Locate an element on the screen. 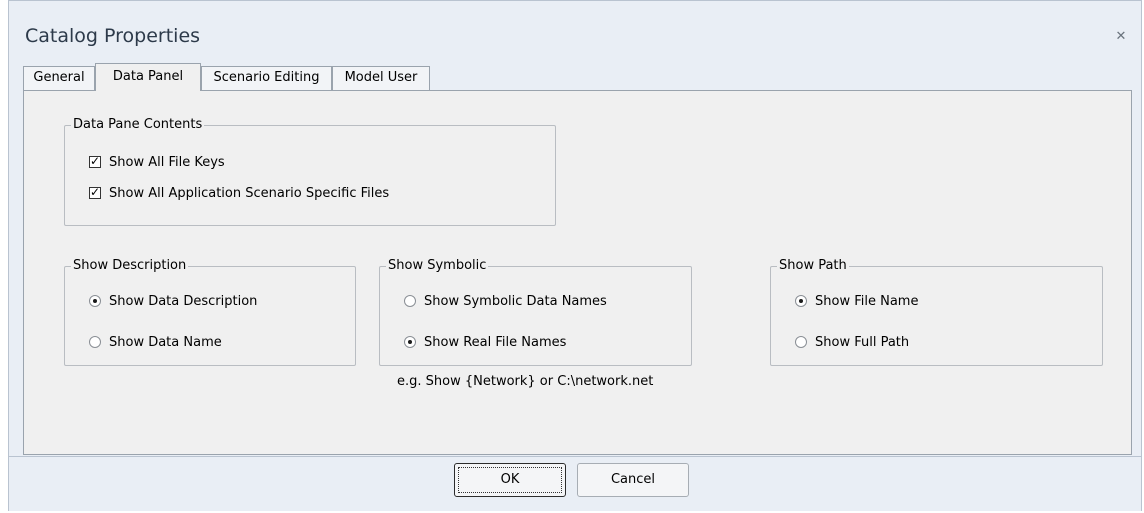 This screenshot has width=1144, height=513. ok-button: OK is located at coordinates (510, 480).